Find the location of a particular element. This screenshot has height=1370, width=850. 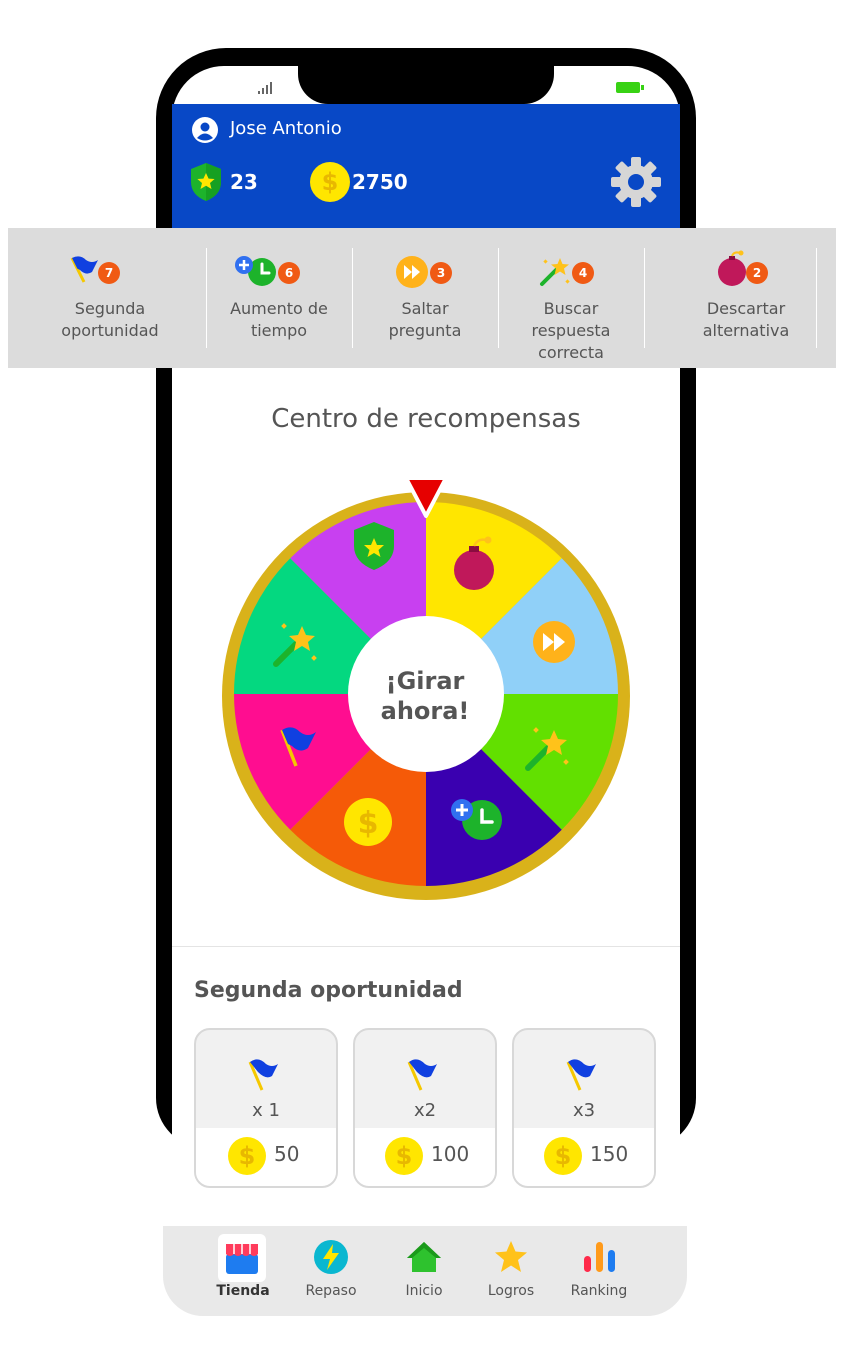

powerup-label: Buscar respuesta correcta is located at coordinates (571, 330).